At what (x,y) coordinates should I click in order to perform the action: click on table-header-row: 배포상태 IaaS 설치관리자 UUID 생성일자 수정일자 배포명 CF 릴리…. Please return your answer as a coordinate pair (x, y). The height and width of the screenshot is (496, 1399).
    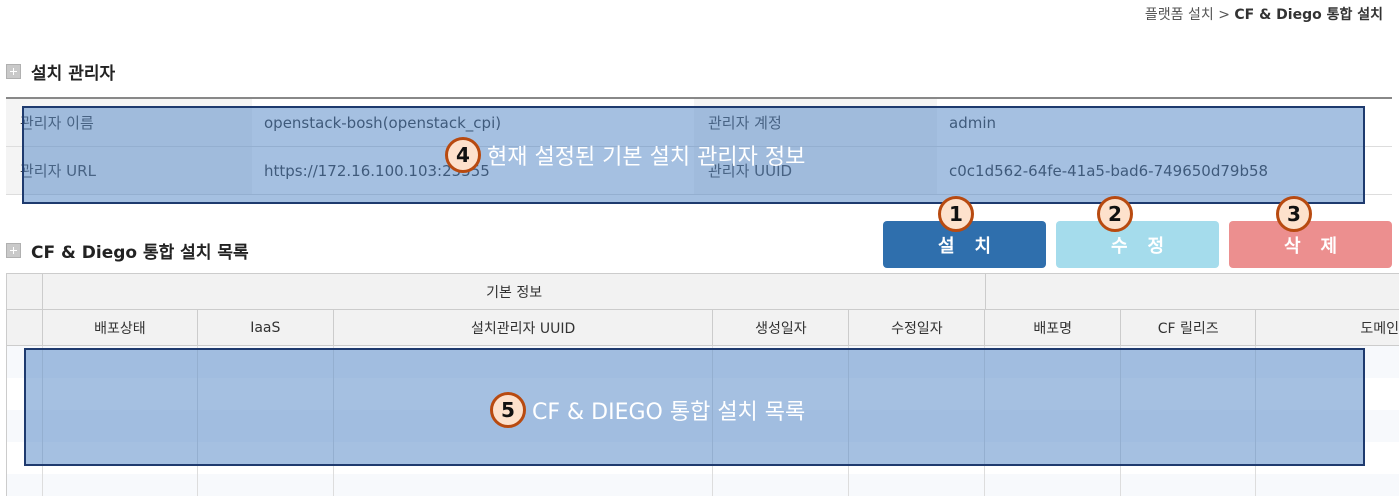
    Looking at the image, I should click on (703, 328).